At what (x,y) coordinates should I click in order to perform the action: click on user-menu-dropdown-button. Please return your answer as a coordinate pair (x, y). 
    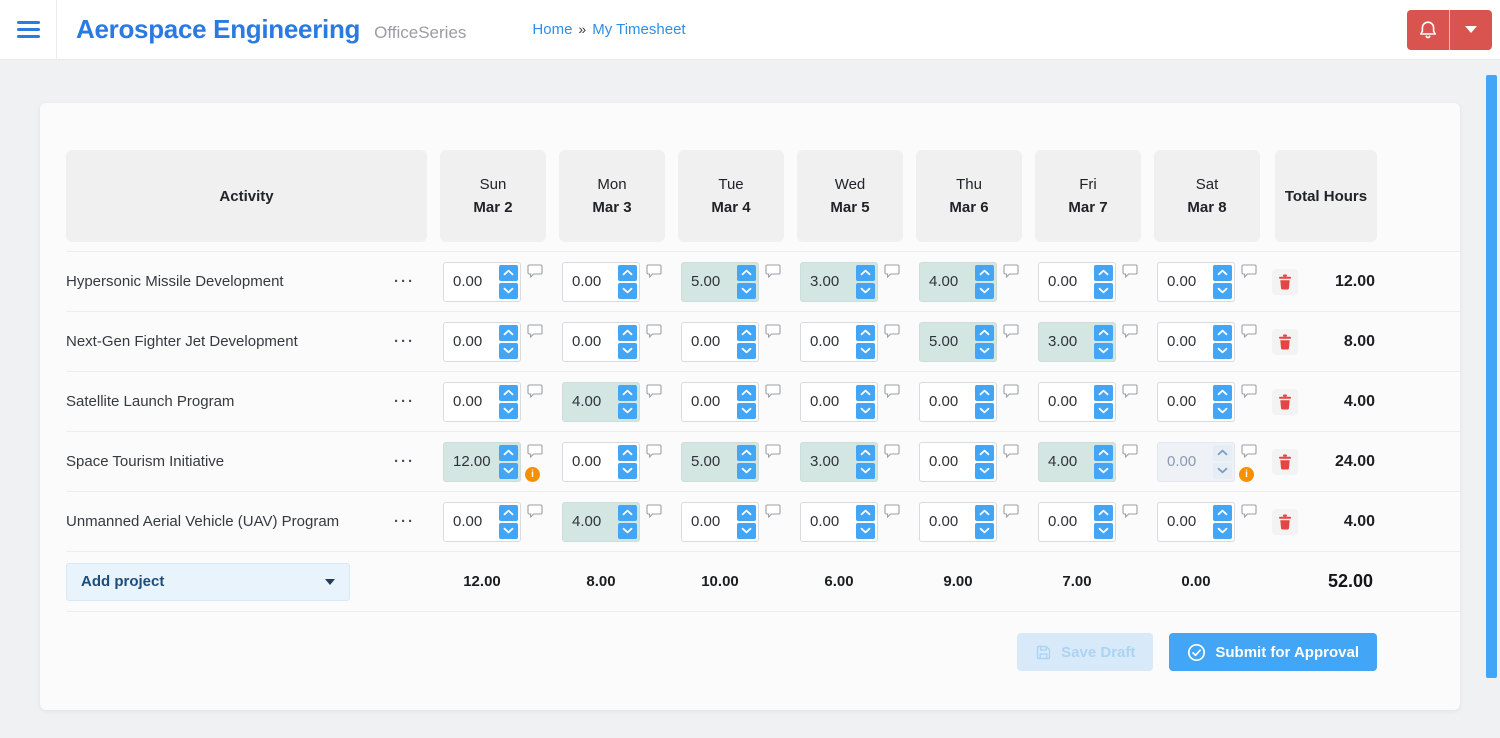
    Looking at the image, I should click on (1471, 29).